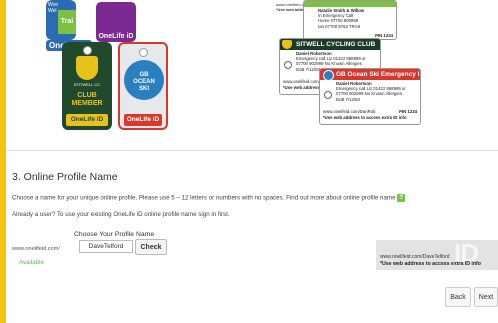  Describe the element at coordinates (430, 264) in the screenshot. I see `preview-note: *Use web address to access extra ID info` at that location.